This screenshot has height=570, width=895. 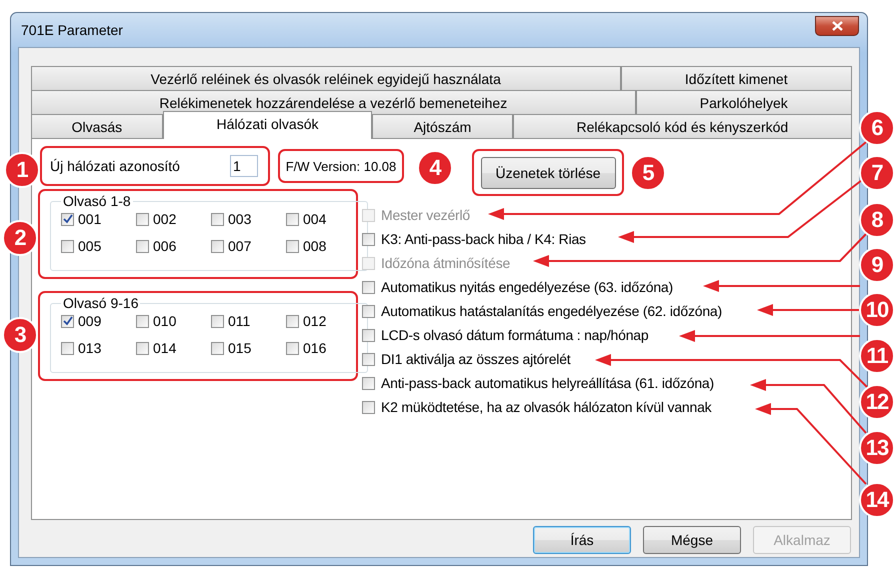 I want to click on callout-number: 11, so click(x=877, y=356).